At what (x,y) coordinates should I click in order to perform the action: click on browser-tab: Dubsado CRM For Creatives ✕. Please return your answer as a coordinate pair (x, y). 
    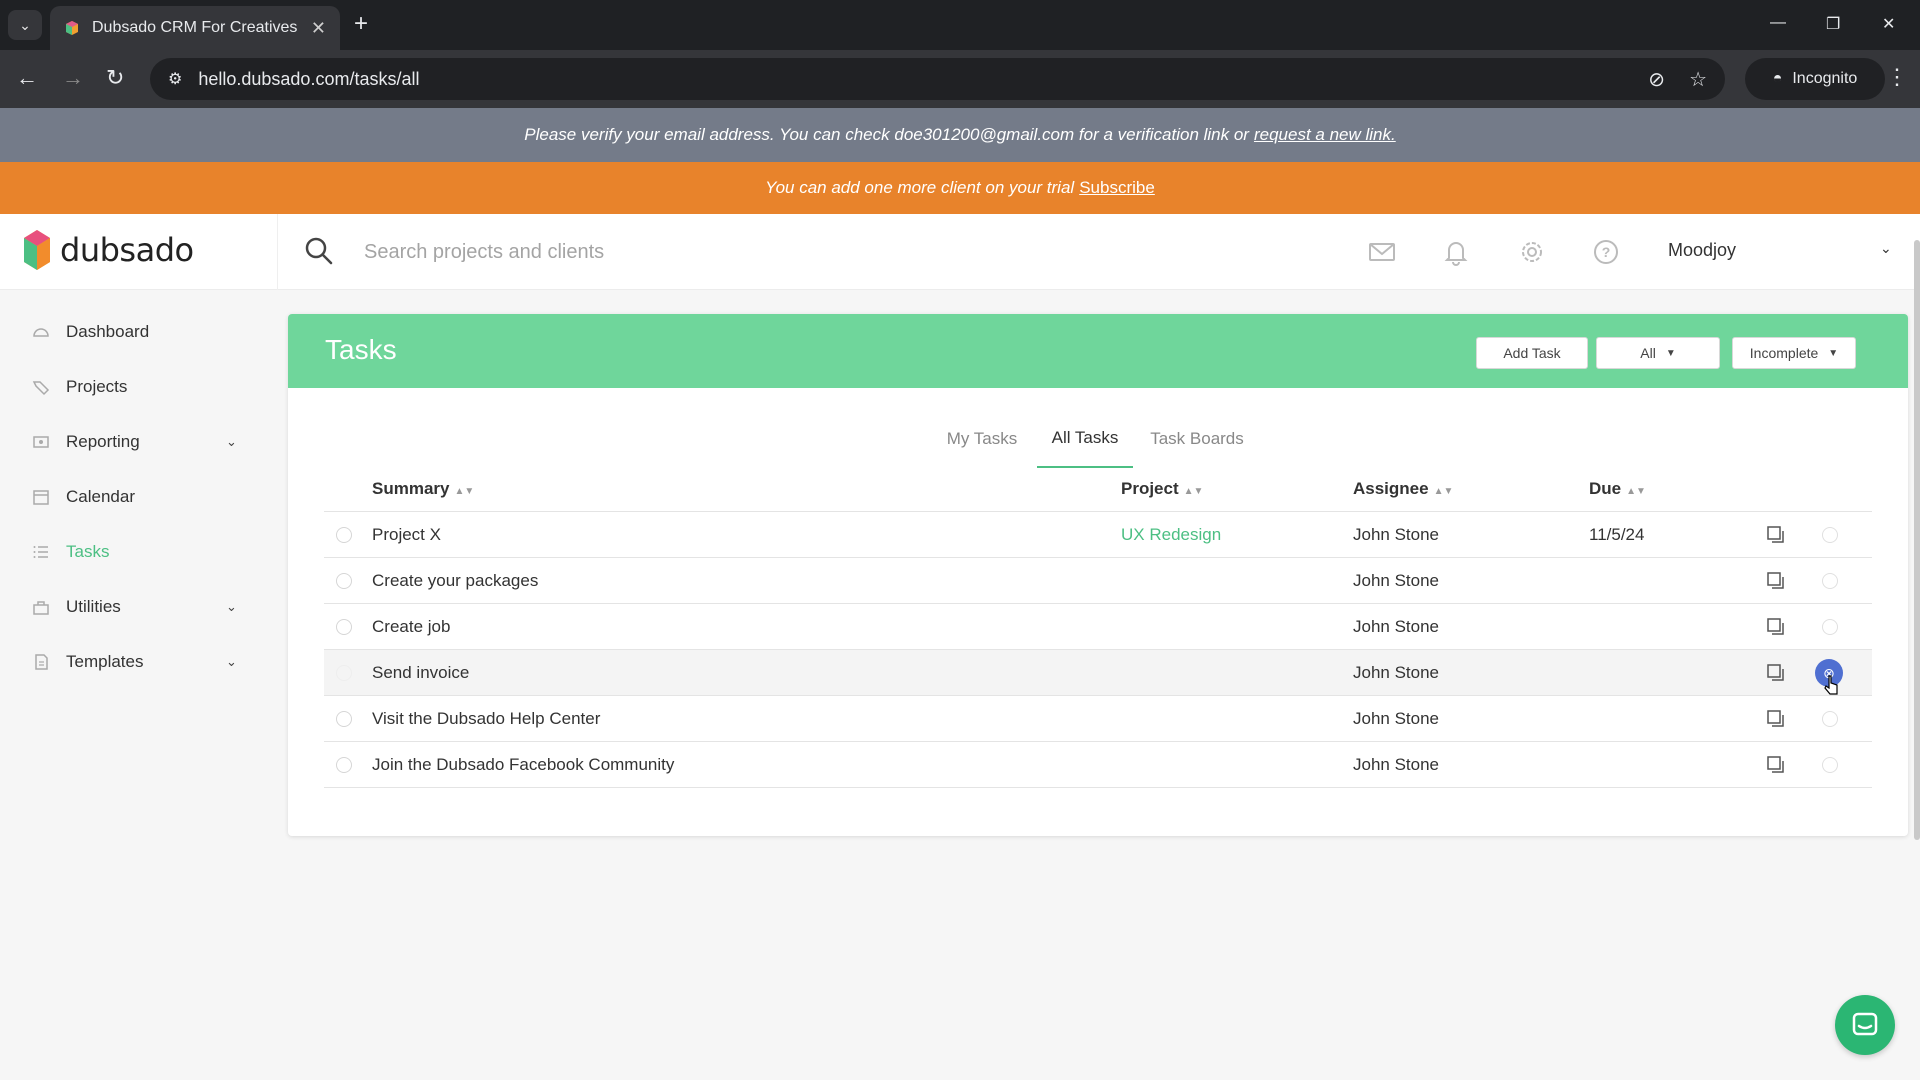
    Looking at the image, I should click on (195, 28).